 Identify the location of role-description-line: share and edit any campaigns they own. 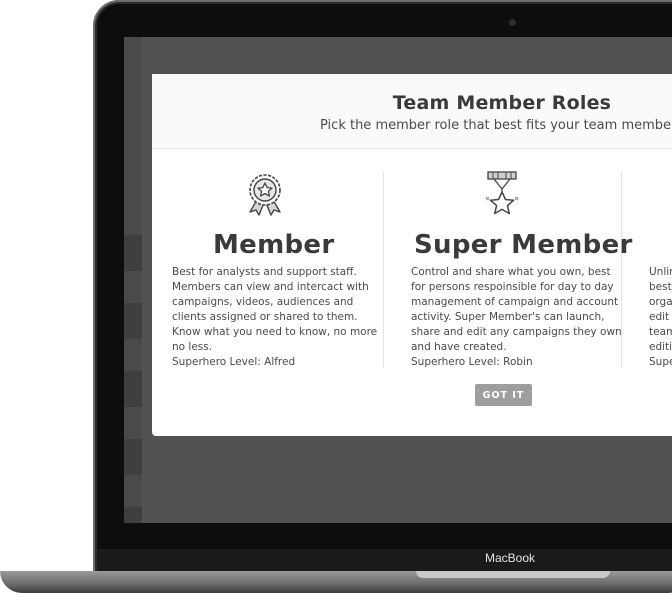
(516, 332).